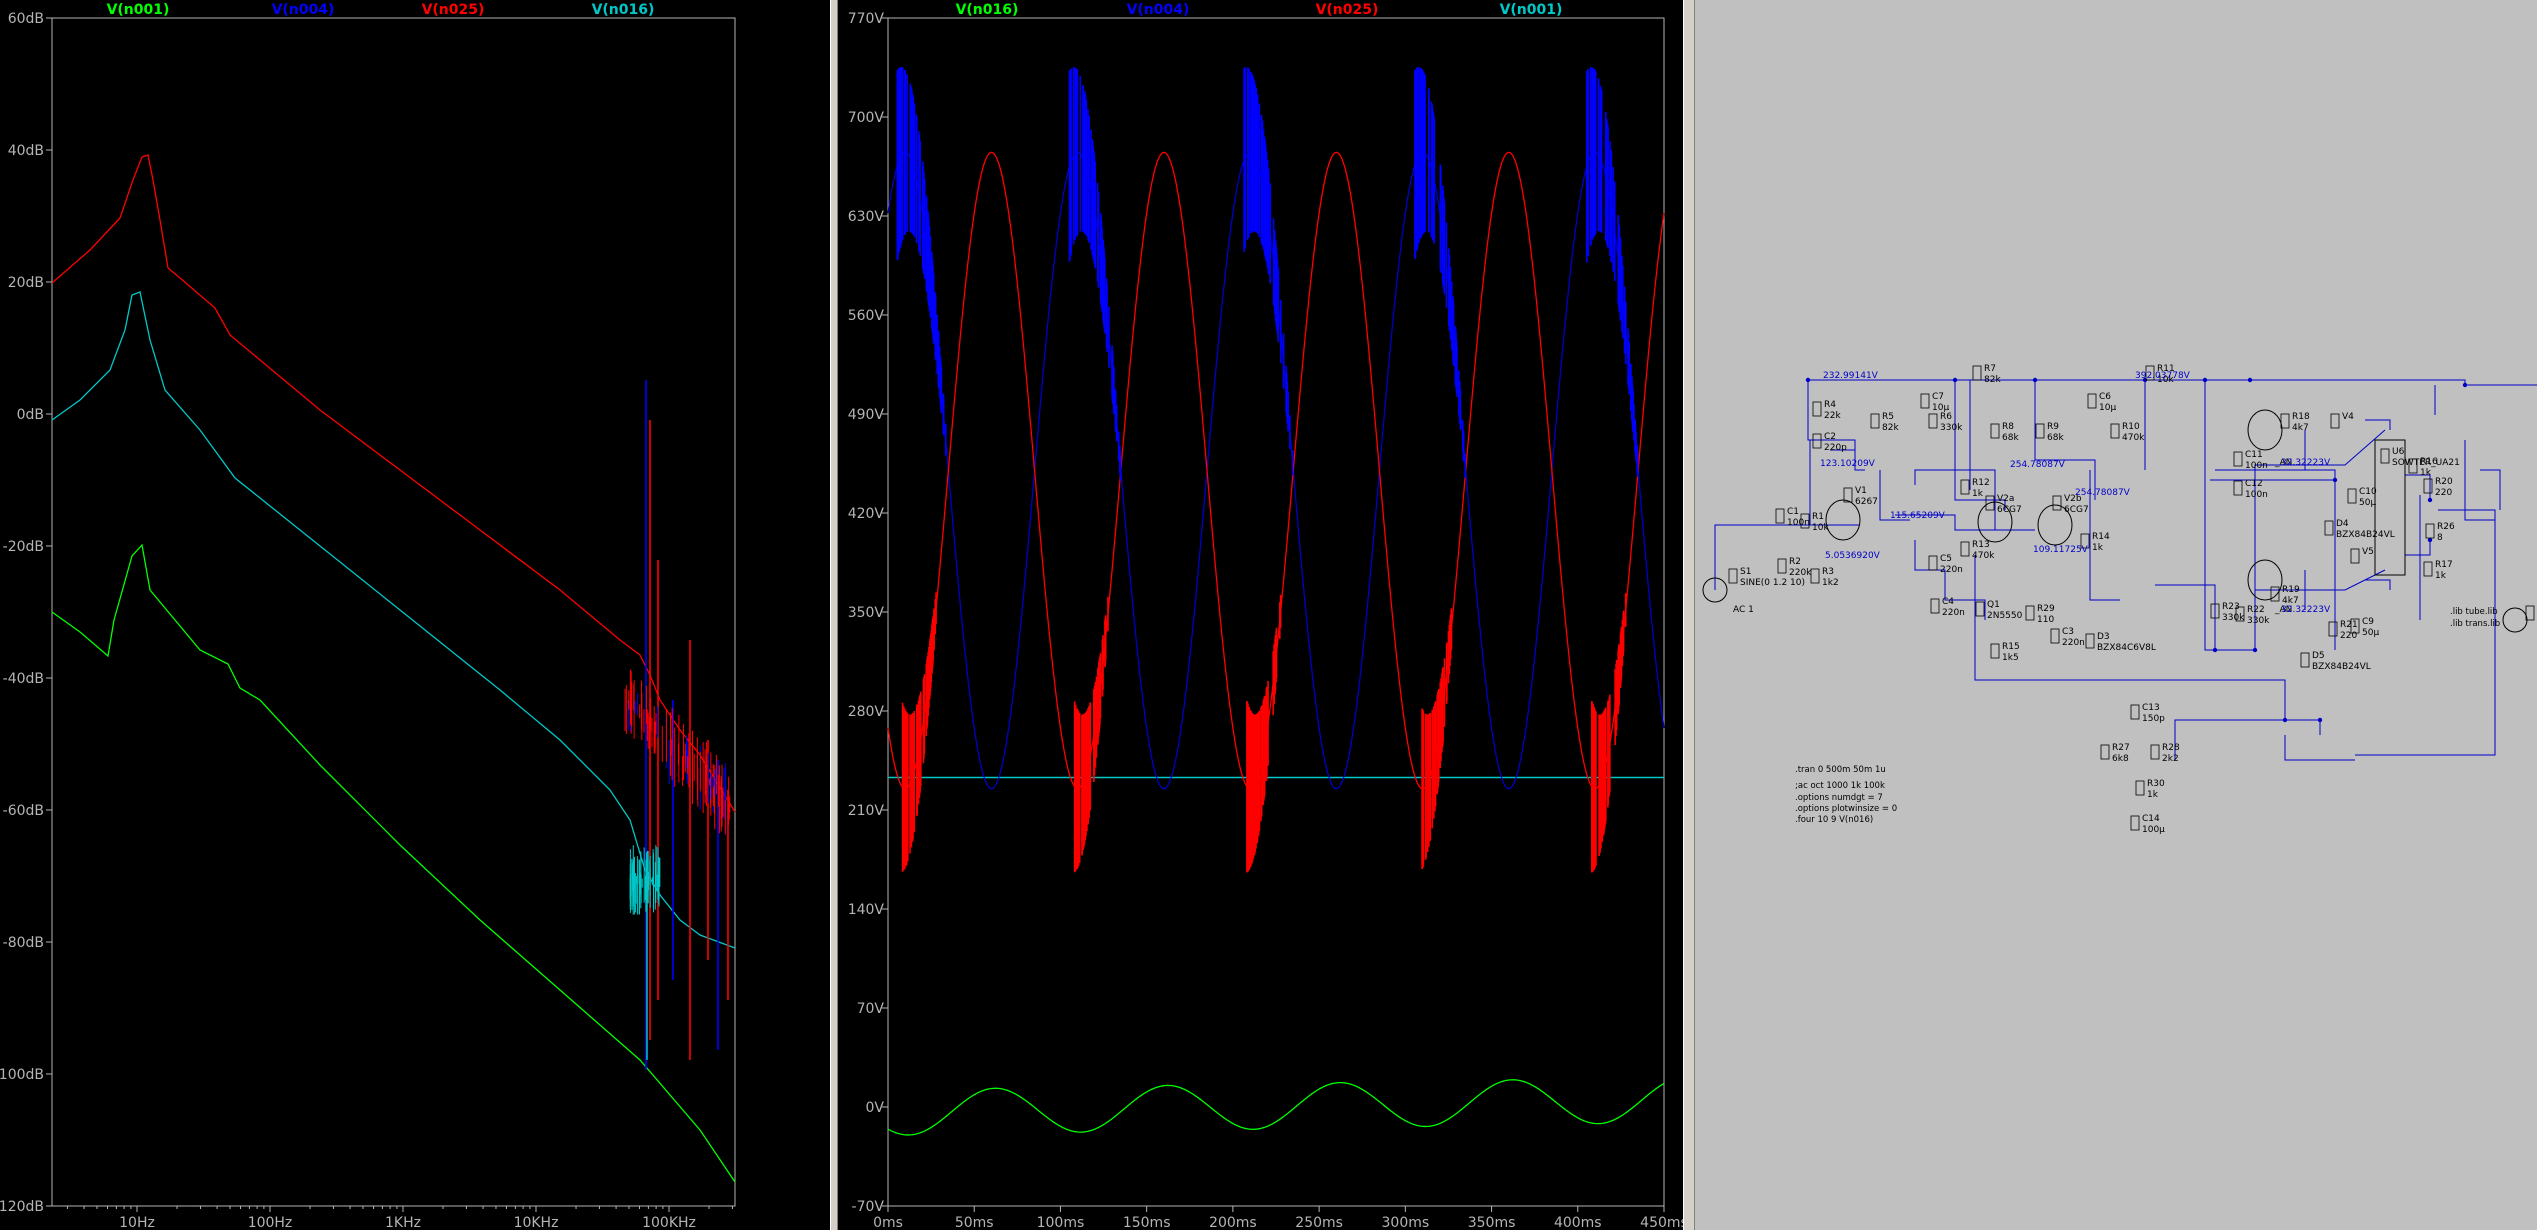 The width and height of the screenshot is (2537, 1230). What do you see at coordinates (2438, 487) in the screenshot?
I see `component-r20: R20220` at bounding box center [2438, 487].